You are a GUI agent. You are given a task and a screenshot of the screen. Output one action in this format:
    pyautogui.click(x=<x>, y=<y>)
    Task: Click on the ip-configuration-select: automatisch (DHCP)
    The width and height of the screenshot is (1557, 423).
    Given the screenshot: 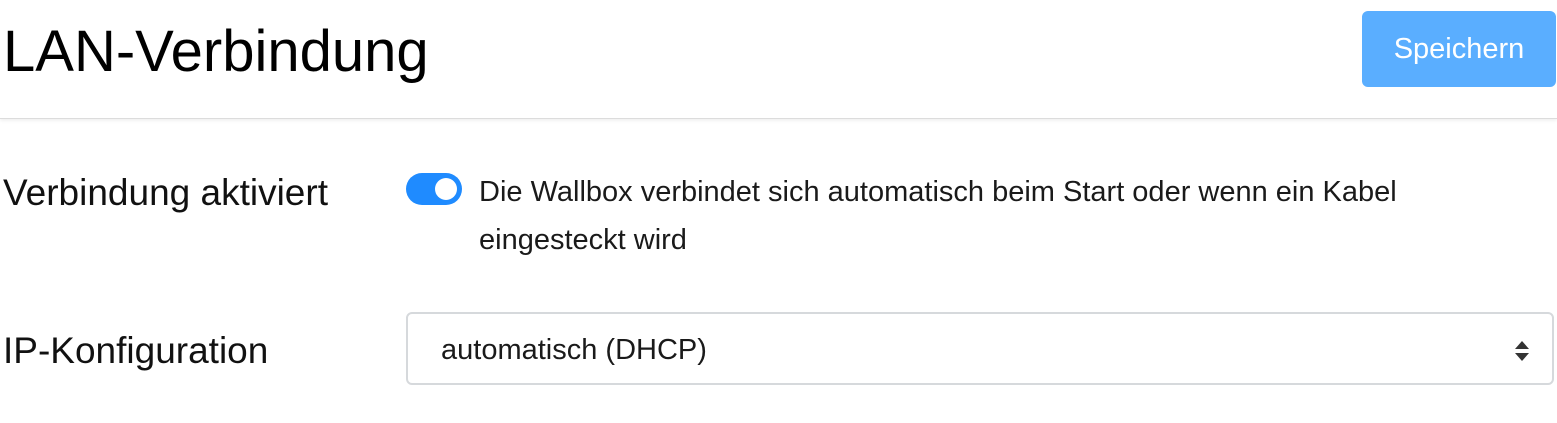 What is the action you would take?
    pyautogui.click(x=980, y=348)
    